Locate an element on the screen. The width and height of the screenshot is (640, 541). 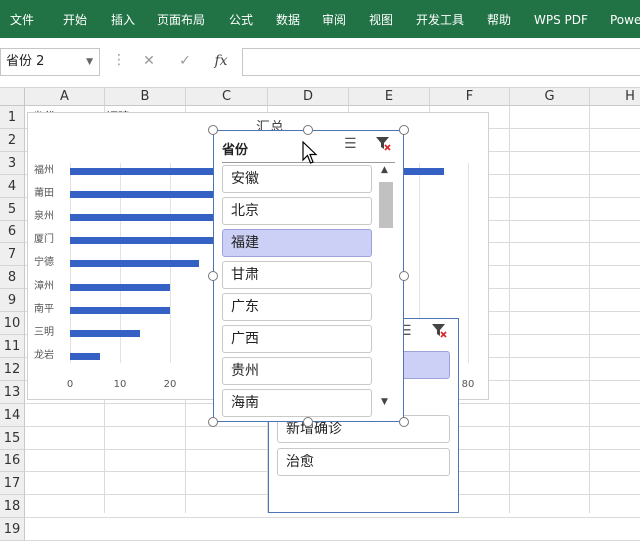
column-header: E is located at coordinates (389, 97).